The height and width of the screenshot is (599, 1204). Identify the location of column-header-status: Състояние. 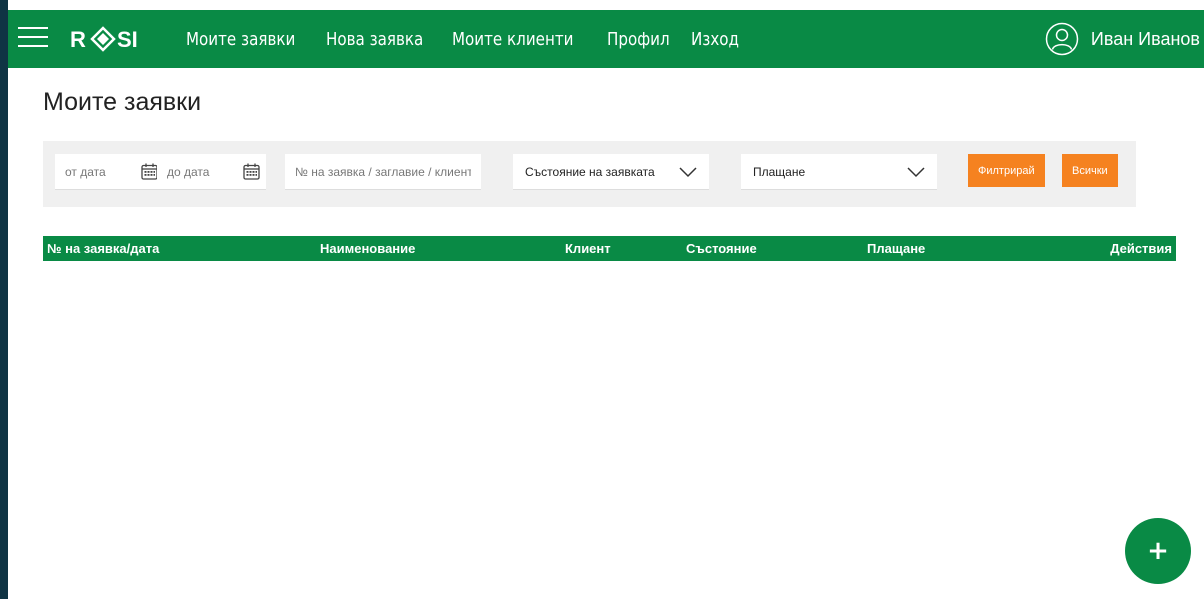
(721, 248).